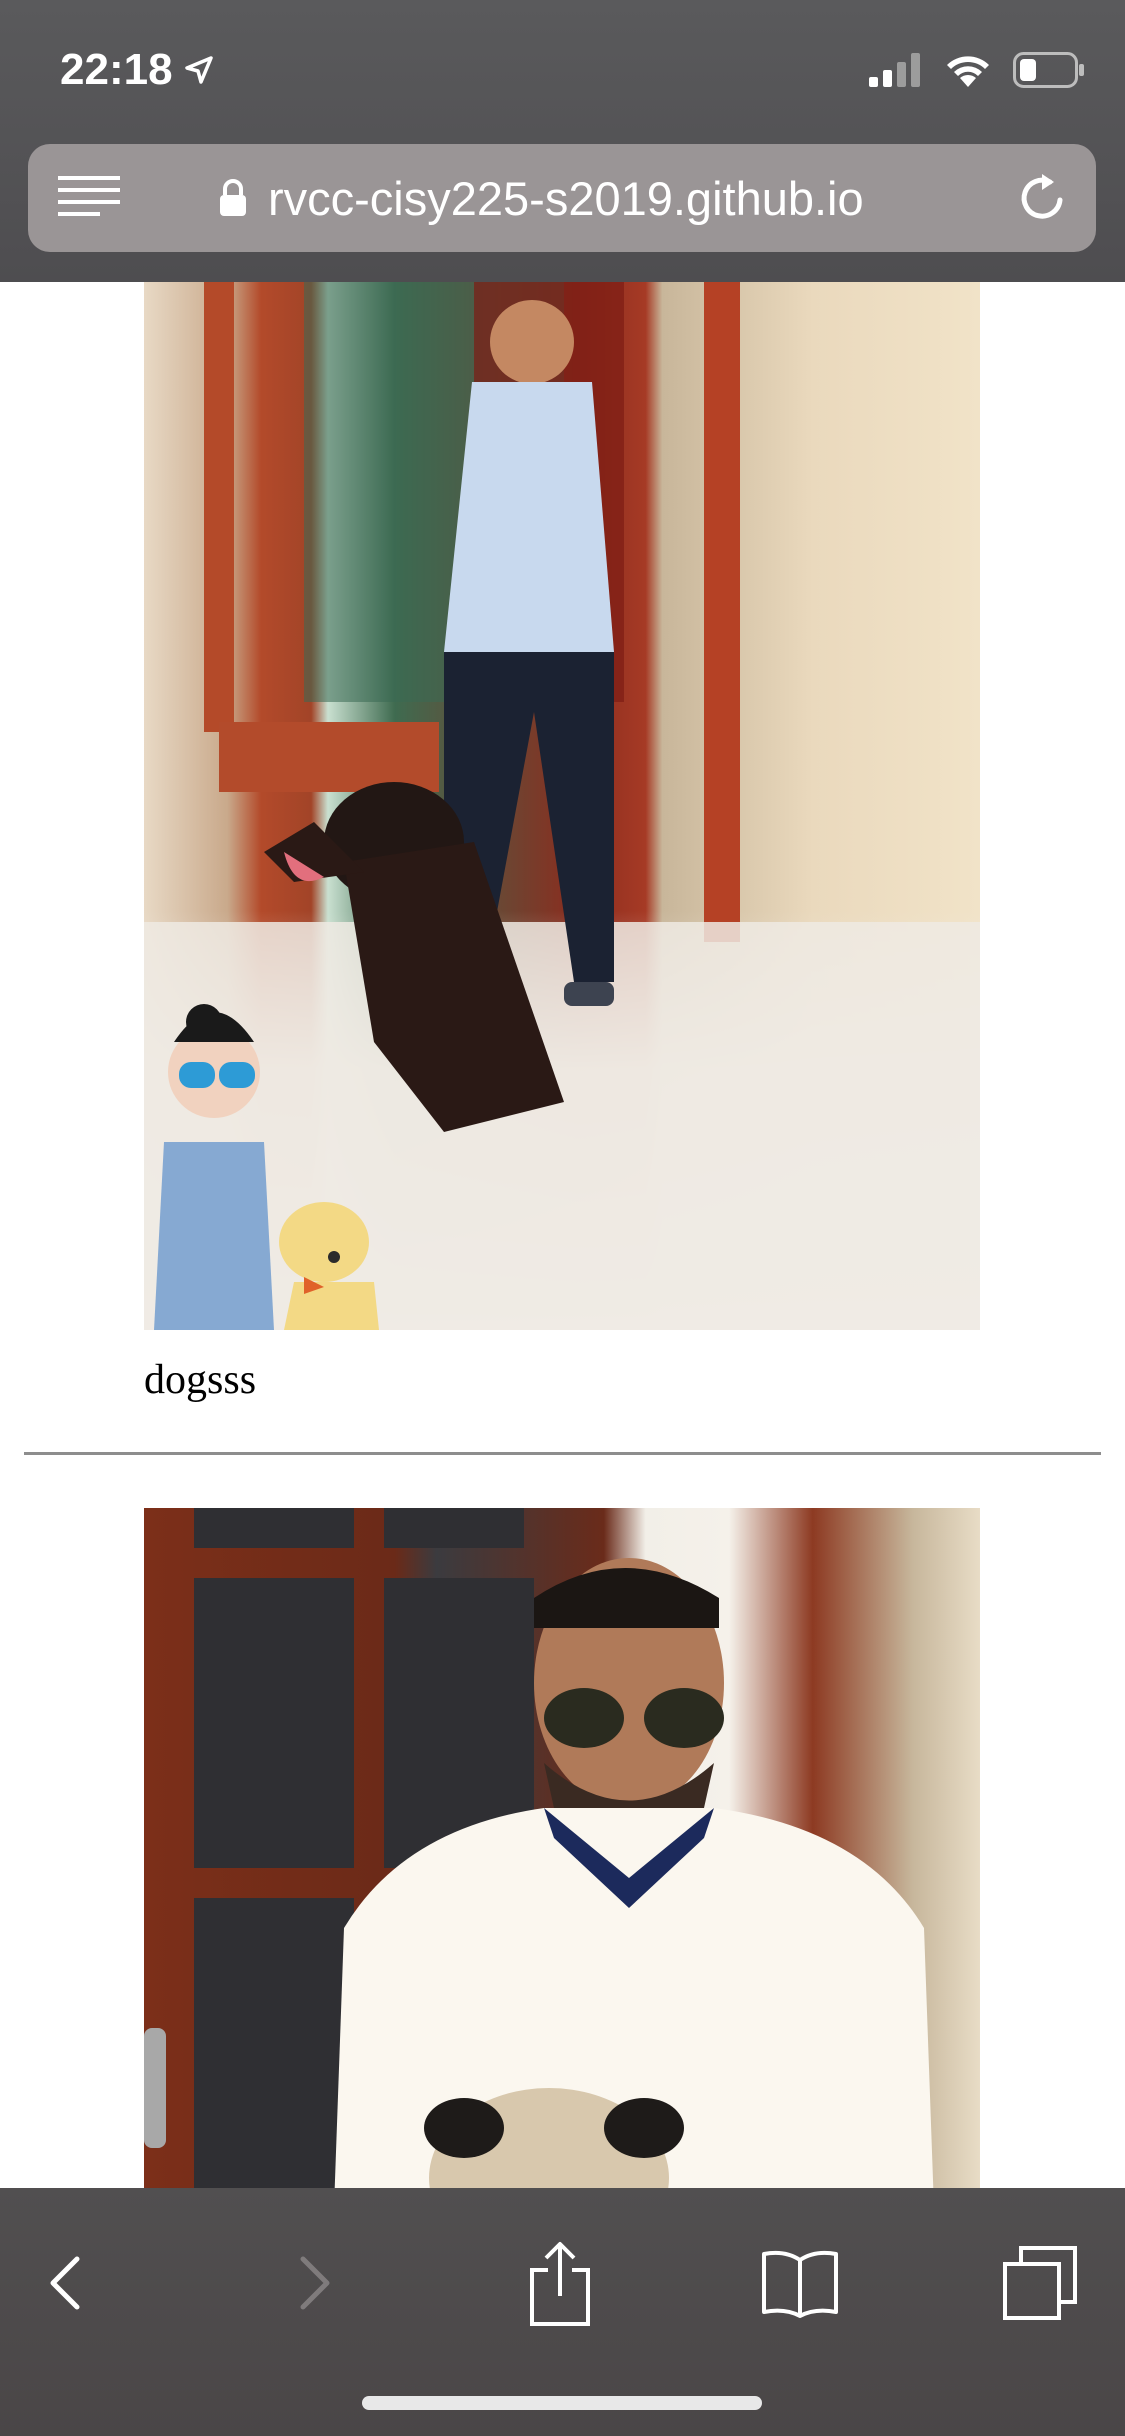 The width and height of the screenshot is (1125, 2436). I want to click on tabs-button, so click(1040, 2283).